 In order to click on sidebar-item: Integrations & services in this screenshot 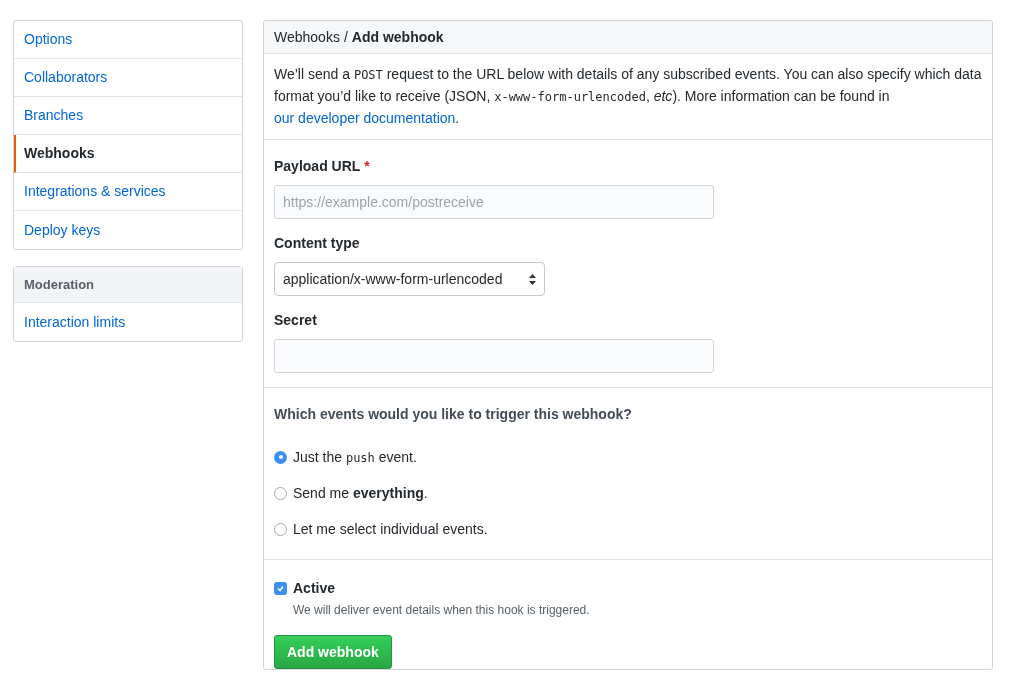, I will do `click(128, 192)`.